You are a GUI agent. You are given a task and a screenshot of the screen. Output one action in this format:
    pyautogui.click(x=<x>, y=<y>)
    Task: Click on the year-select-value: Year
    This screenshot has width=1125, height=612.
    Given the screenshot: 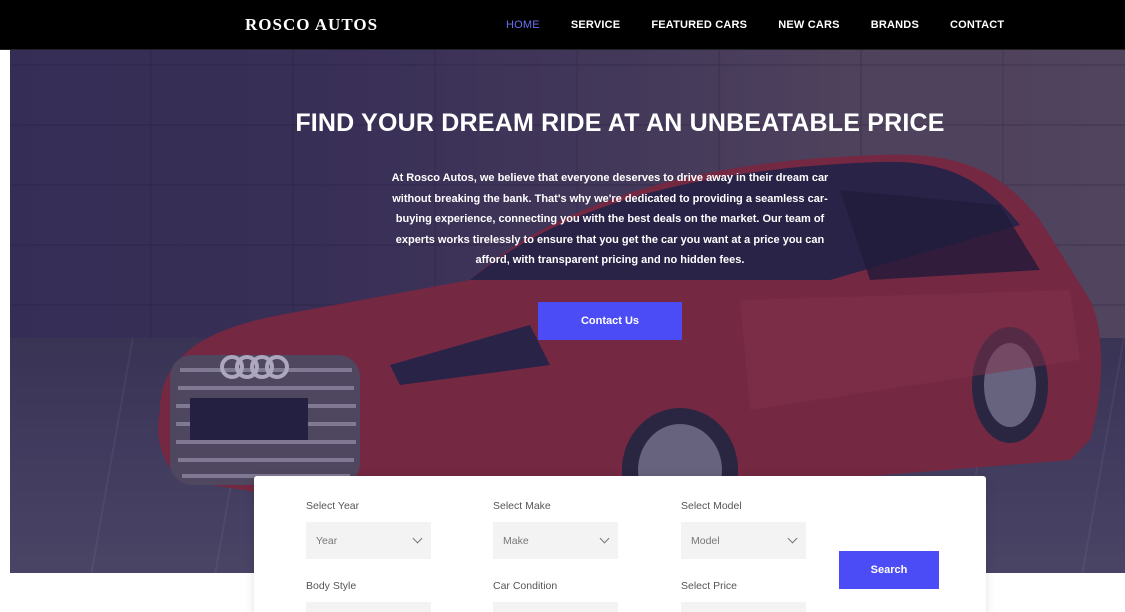 What is the action you would take?
    pyautogui.click(x=327, y=540)
    